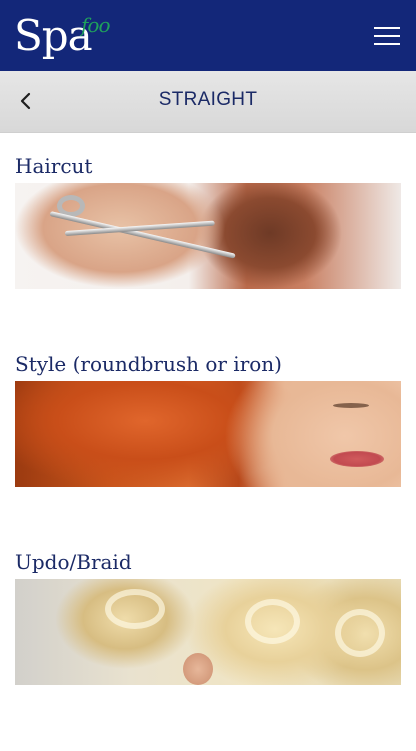 This screenshot has width=416, height=751. Describe the element at coordinates (54, 166) in the screenshot. I see `service-name: Haircut` at that location.